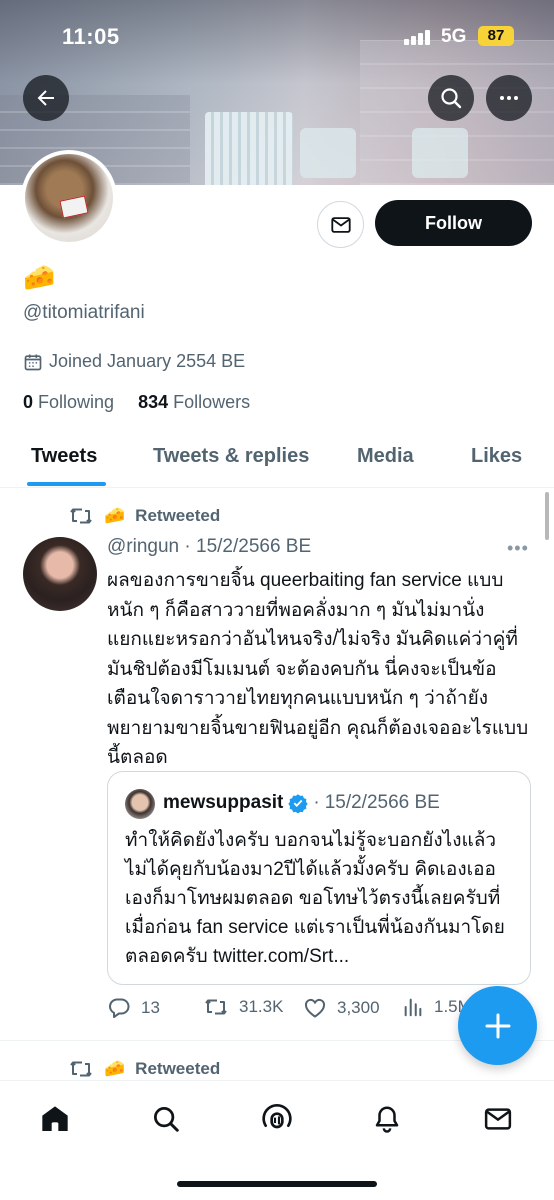 This screenshot has height=1200, width=554. I want to click on views-icon, so click(413, 1007).